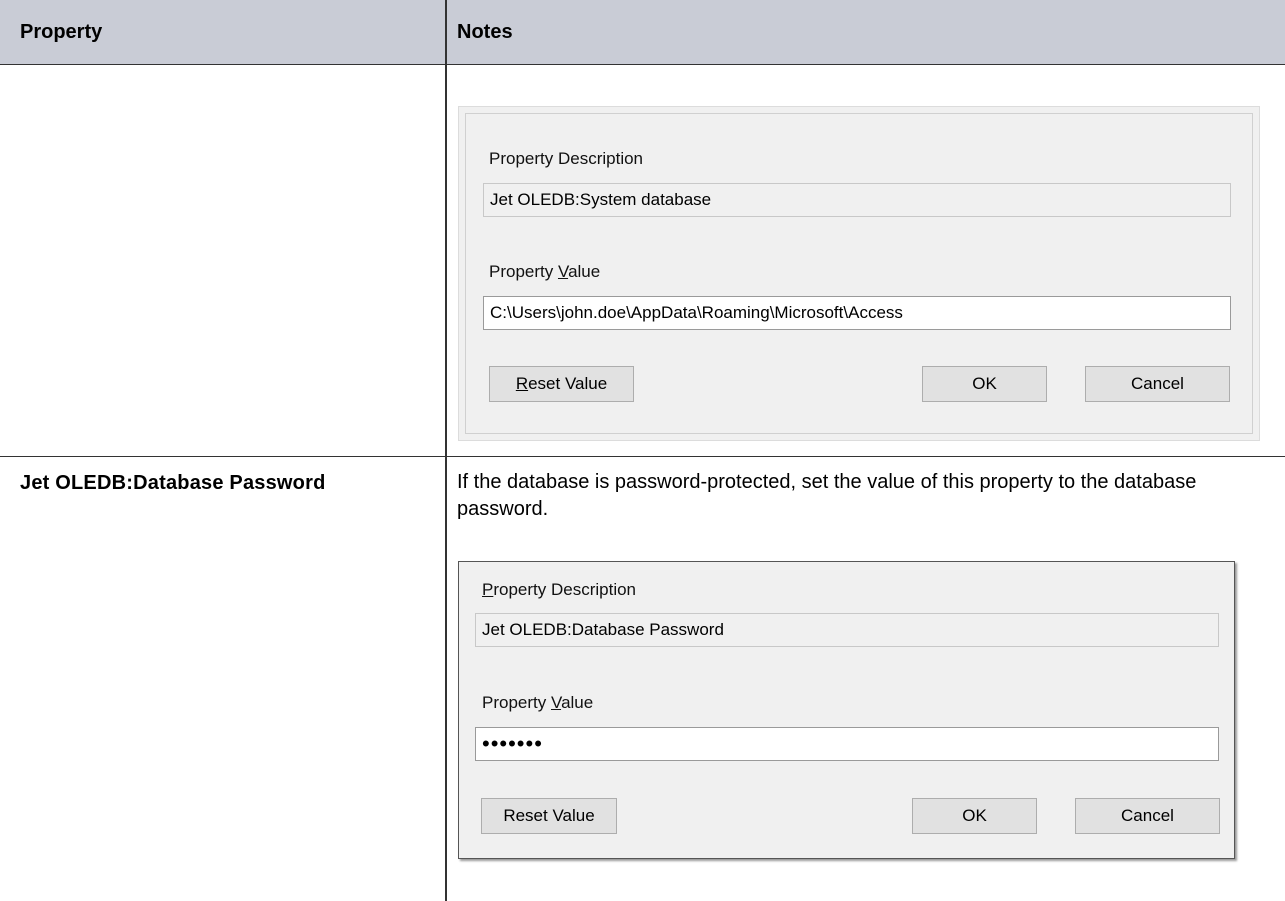 The width and height of the screenshot is (1285, 901). What do you see at coordinates (446, 450) in the screenshot?
I see `column-divider` at bounding box center [446, 450].